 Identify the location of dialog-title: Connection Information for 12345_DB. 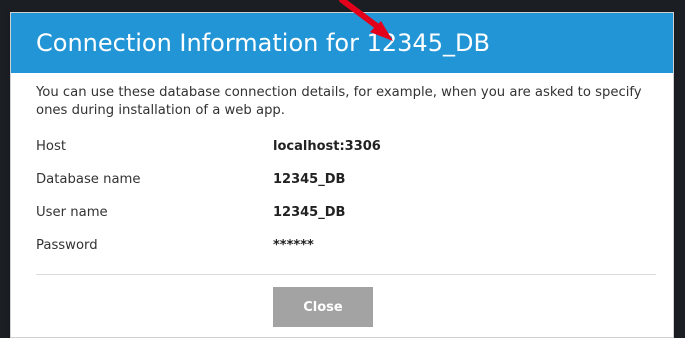
(263, 43).